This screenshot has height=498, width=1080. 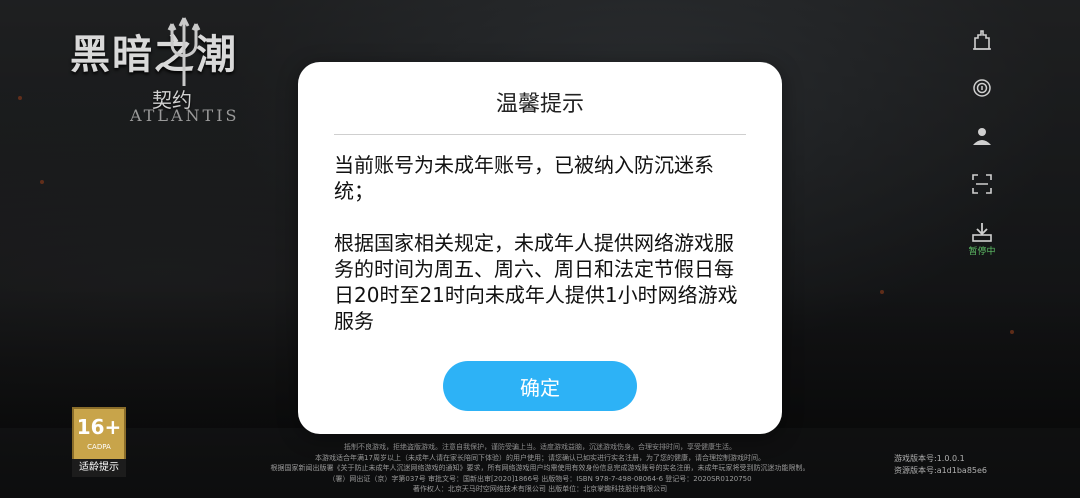 What do you see at coordinates (982, 232) in the screenshot?
I see `download-icon` at bounding box center [982, 232].